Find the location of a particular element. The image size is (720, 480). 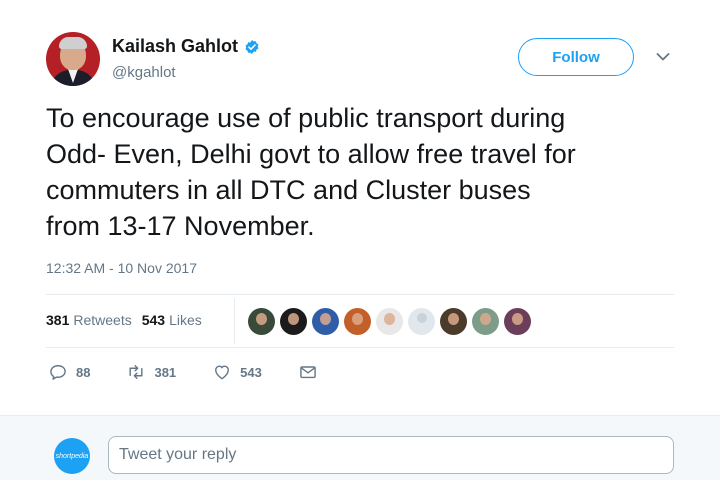

reply-input is located at coordinates (391, 455).